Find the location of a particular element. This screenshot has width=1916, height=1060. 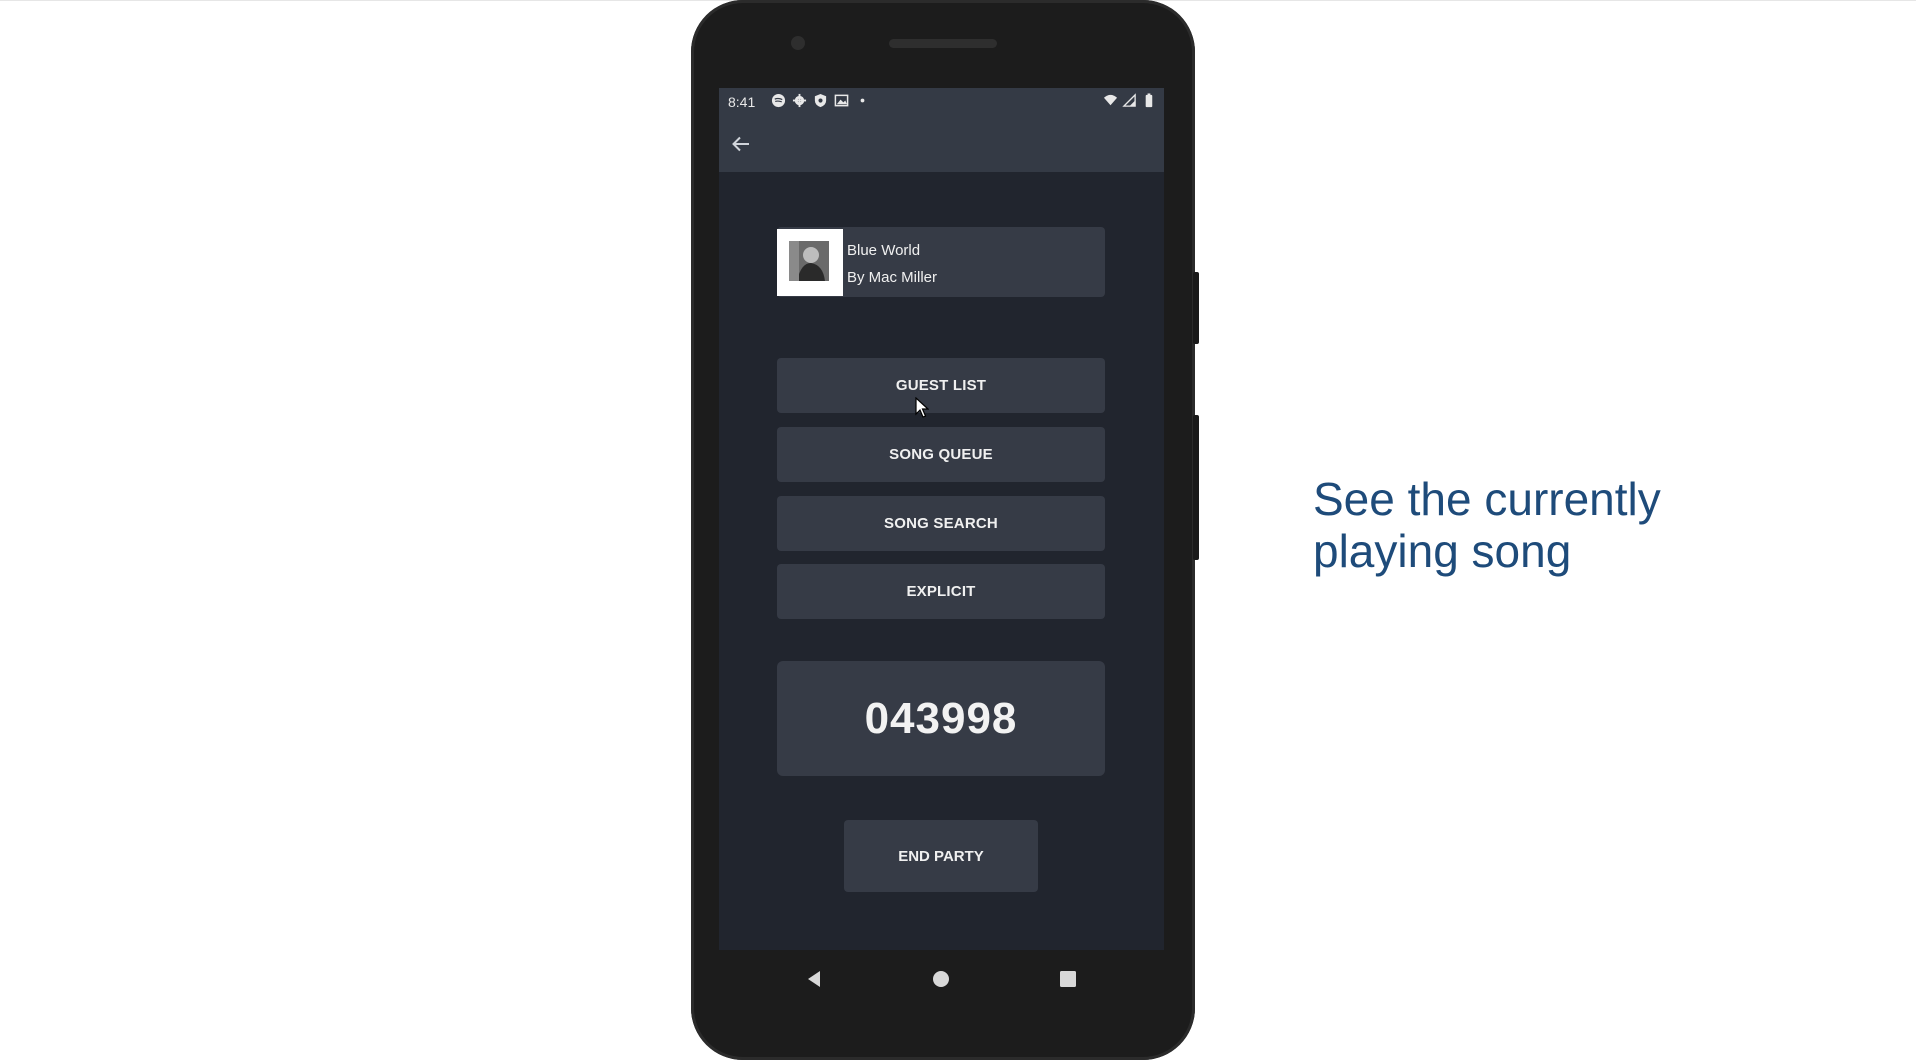

earpiece-speaker is located at coordinates (943, 43).